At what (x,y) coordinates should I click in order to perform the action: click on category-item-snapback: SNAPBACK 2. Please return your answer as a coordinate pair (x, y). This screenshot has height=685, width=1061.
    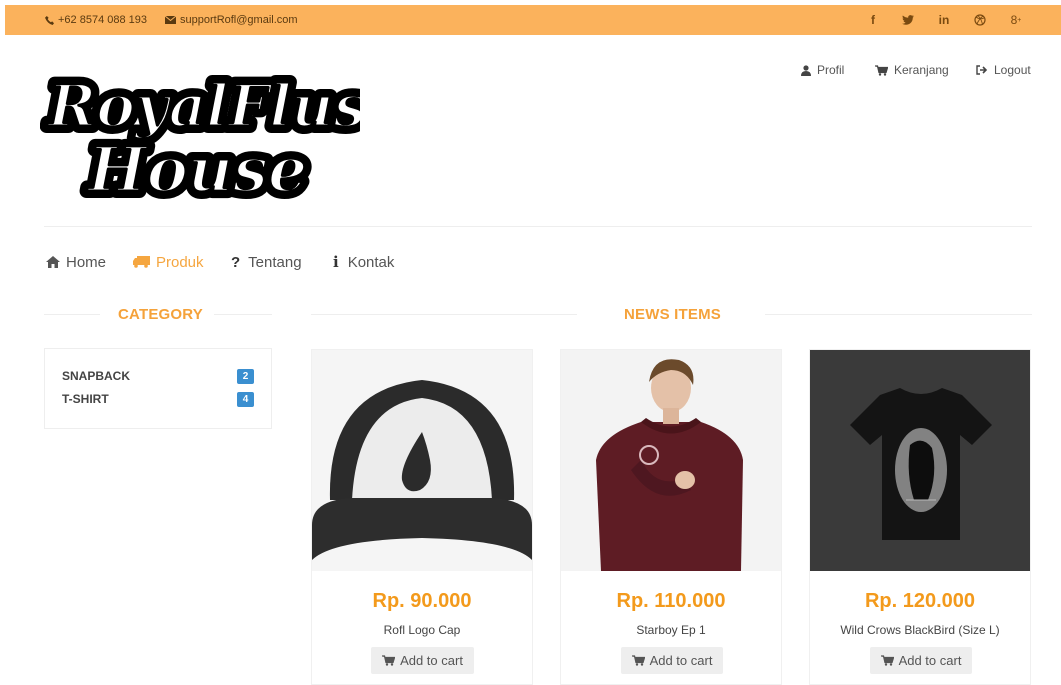
    Looking at the image, I should click on (158, 376).